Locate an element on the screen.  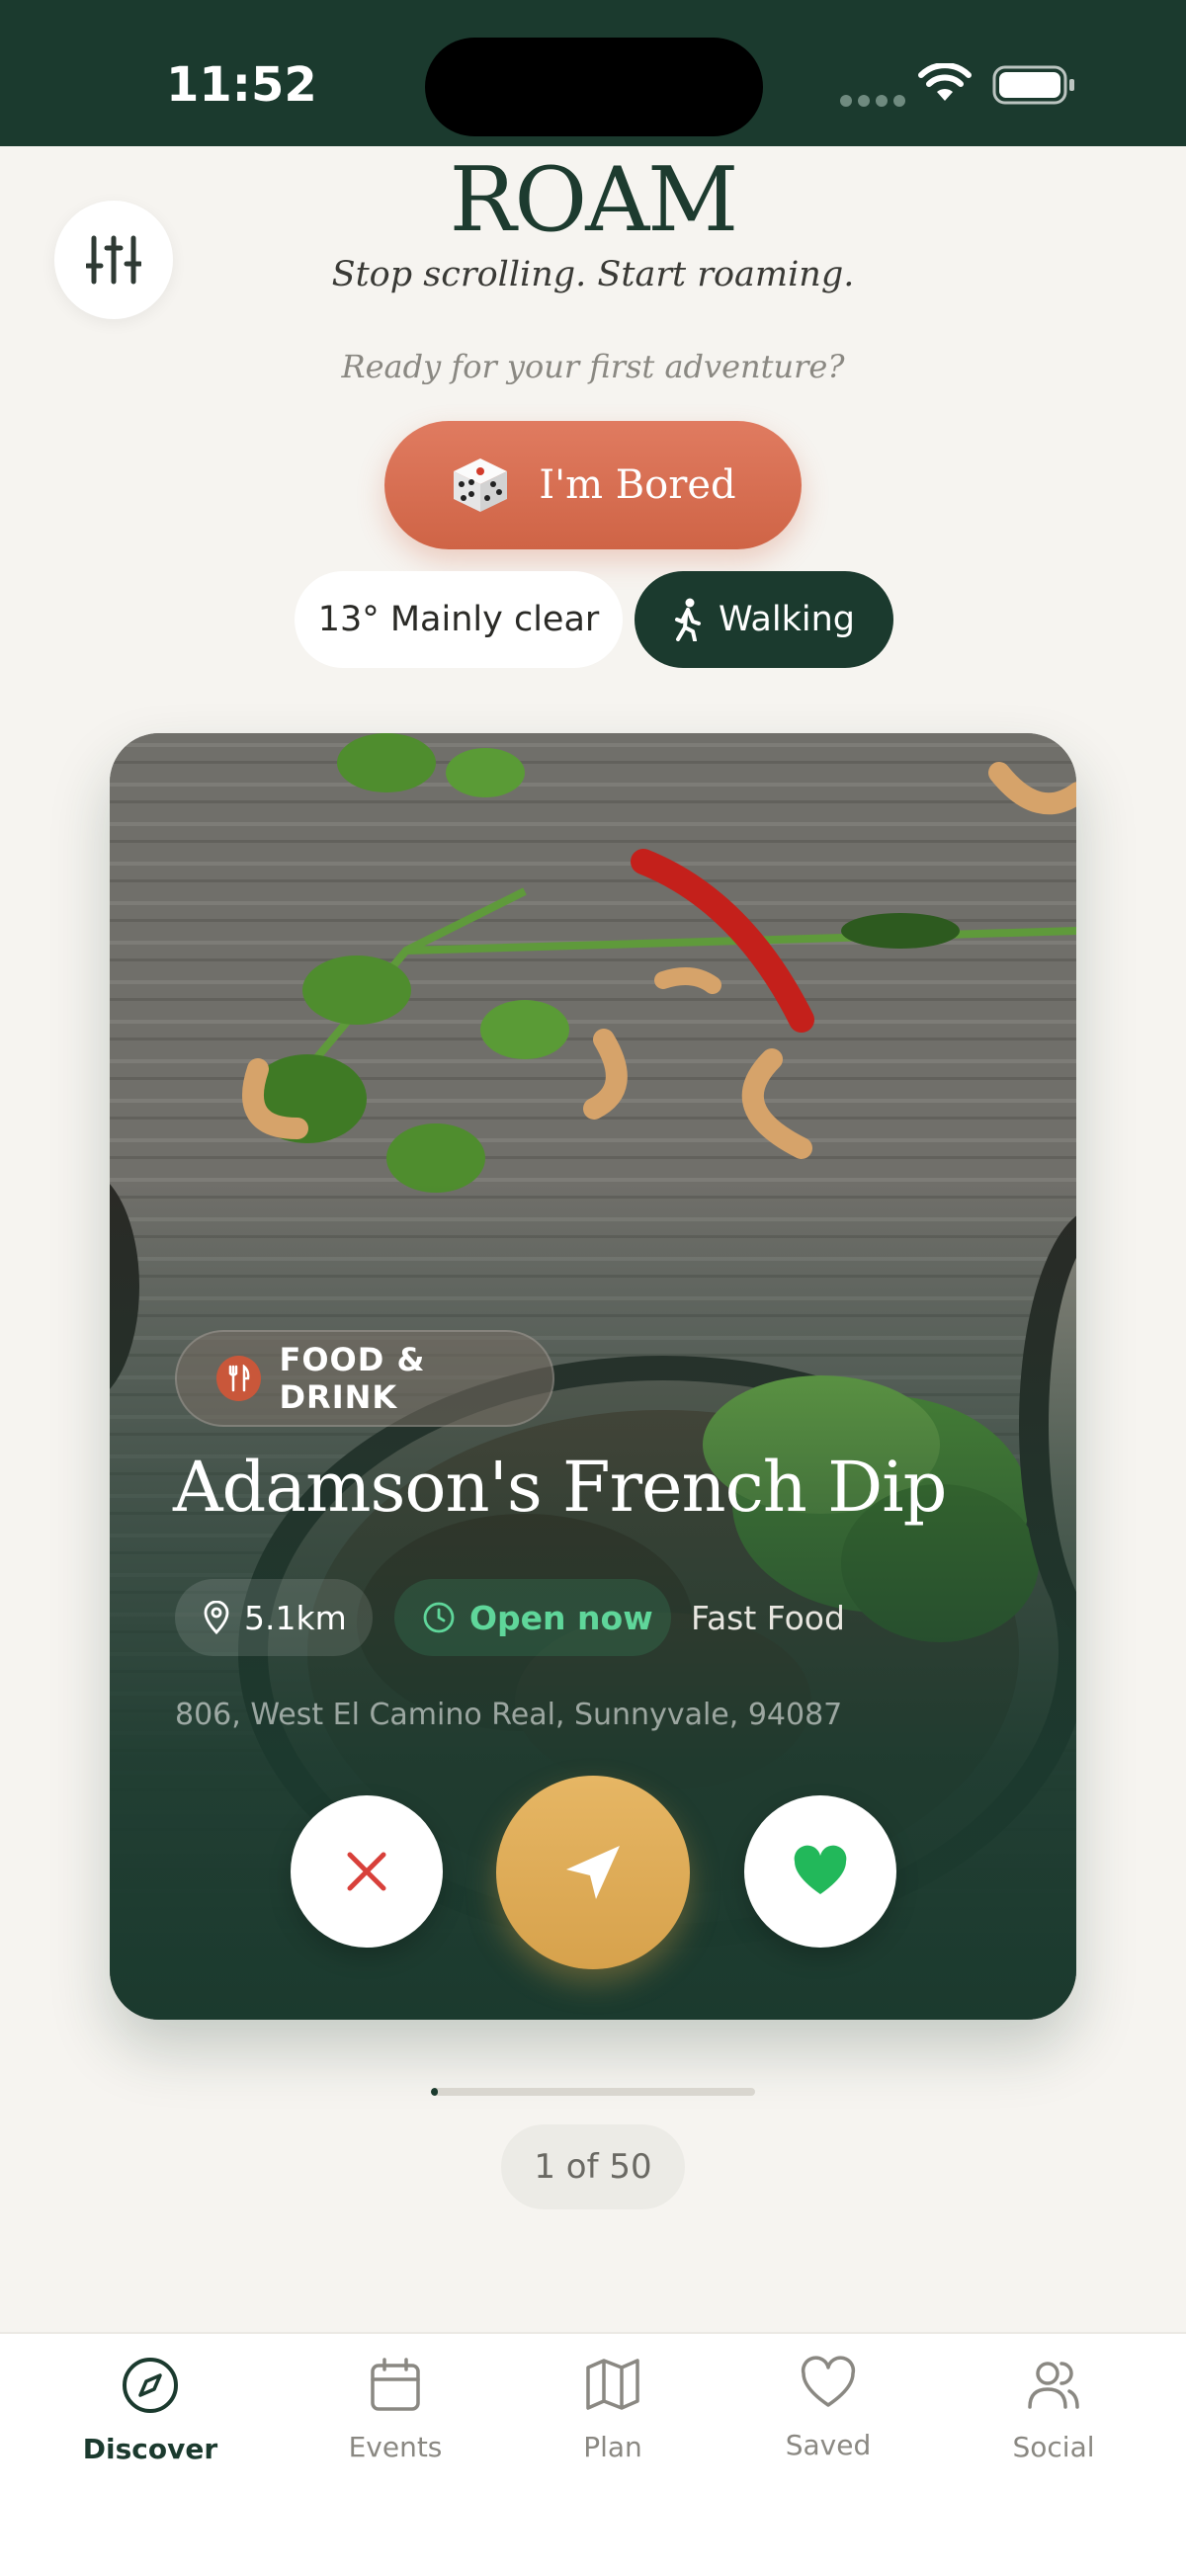
like-button is located at coordinates (820, 1871).